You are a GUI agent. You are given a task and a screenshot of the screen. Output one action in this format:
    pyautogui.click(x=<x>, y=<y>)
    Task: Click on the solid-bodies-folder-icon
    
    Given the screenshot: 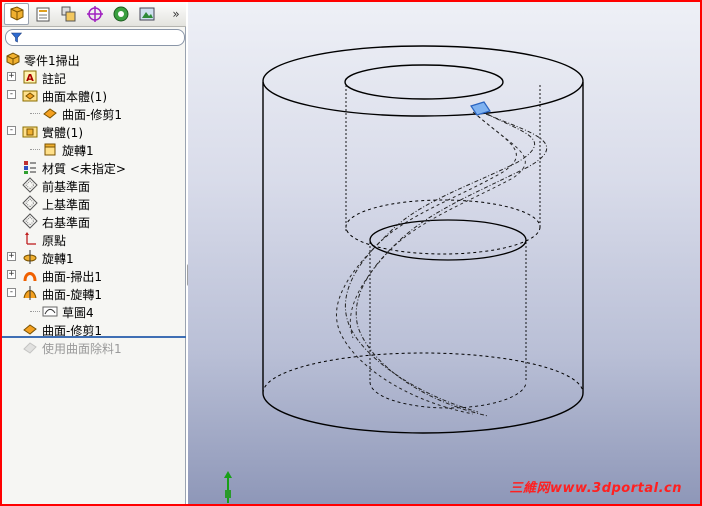 What is the action you would take?
    pyautogui.click(x=30, y=132)
    